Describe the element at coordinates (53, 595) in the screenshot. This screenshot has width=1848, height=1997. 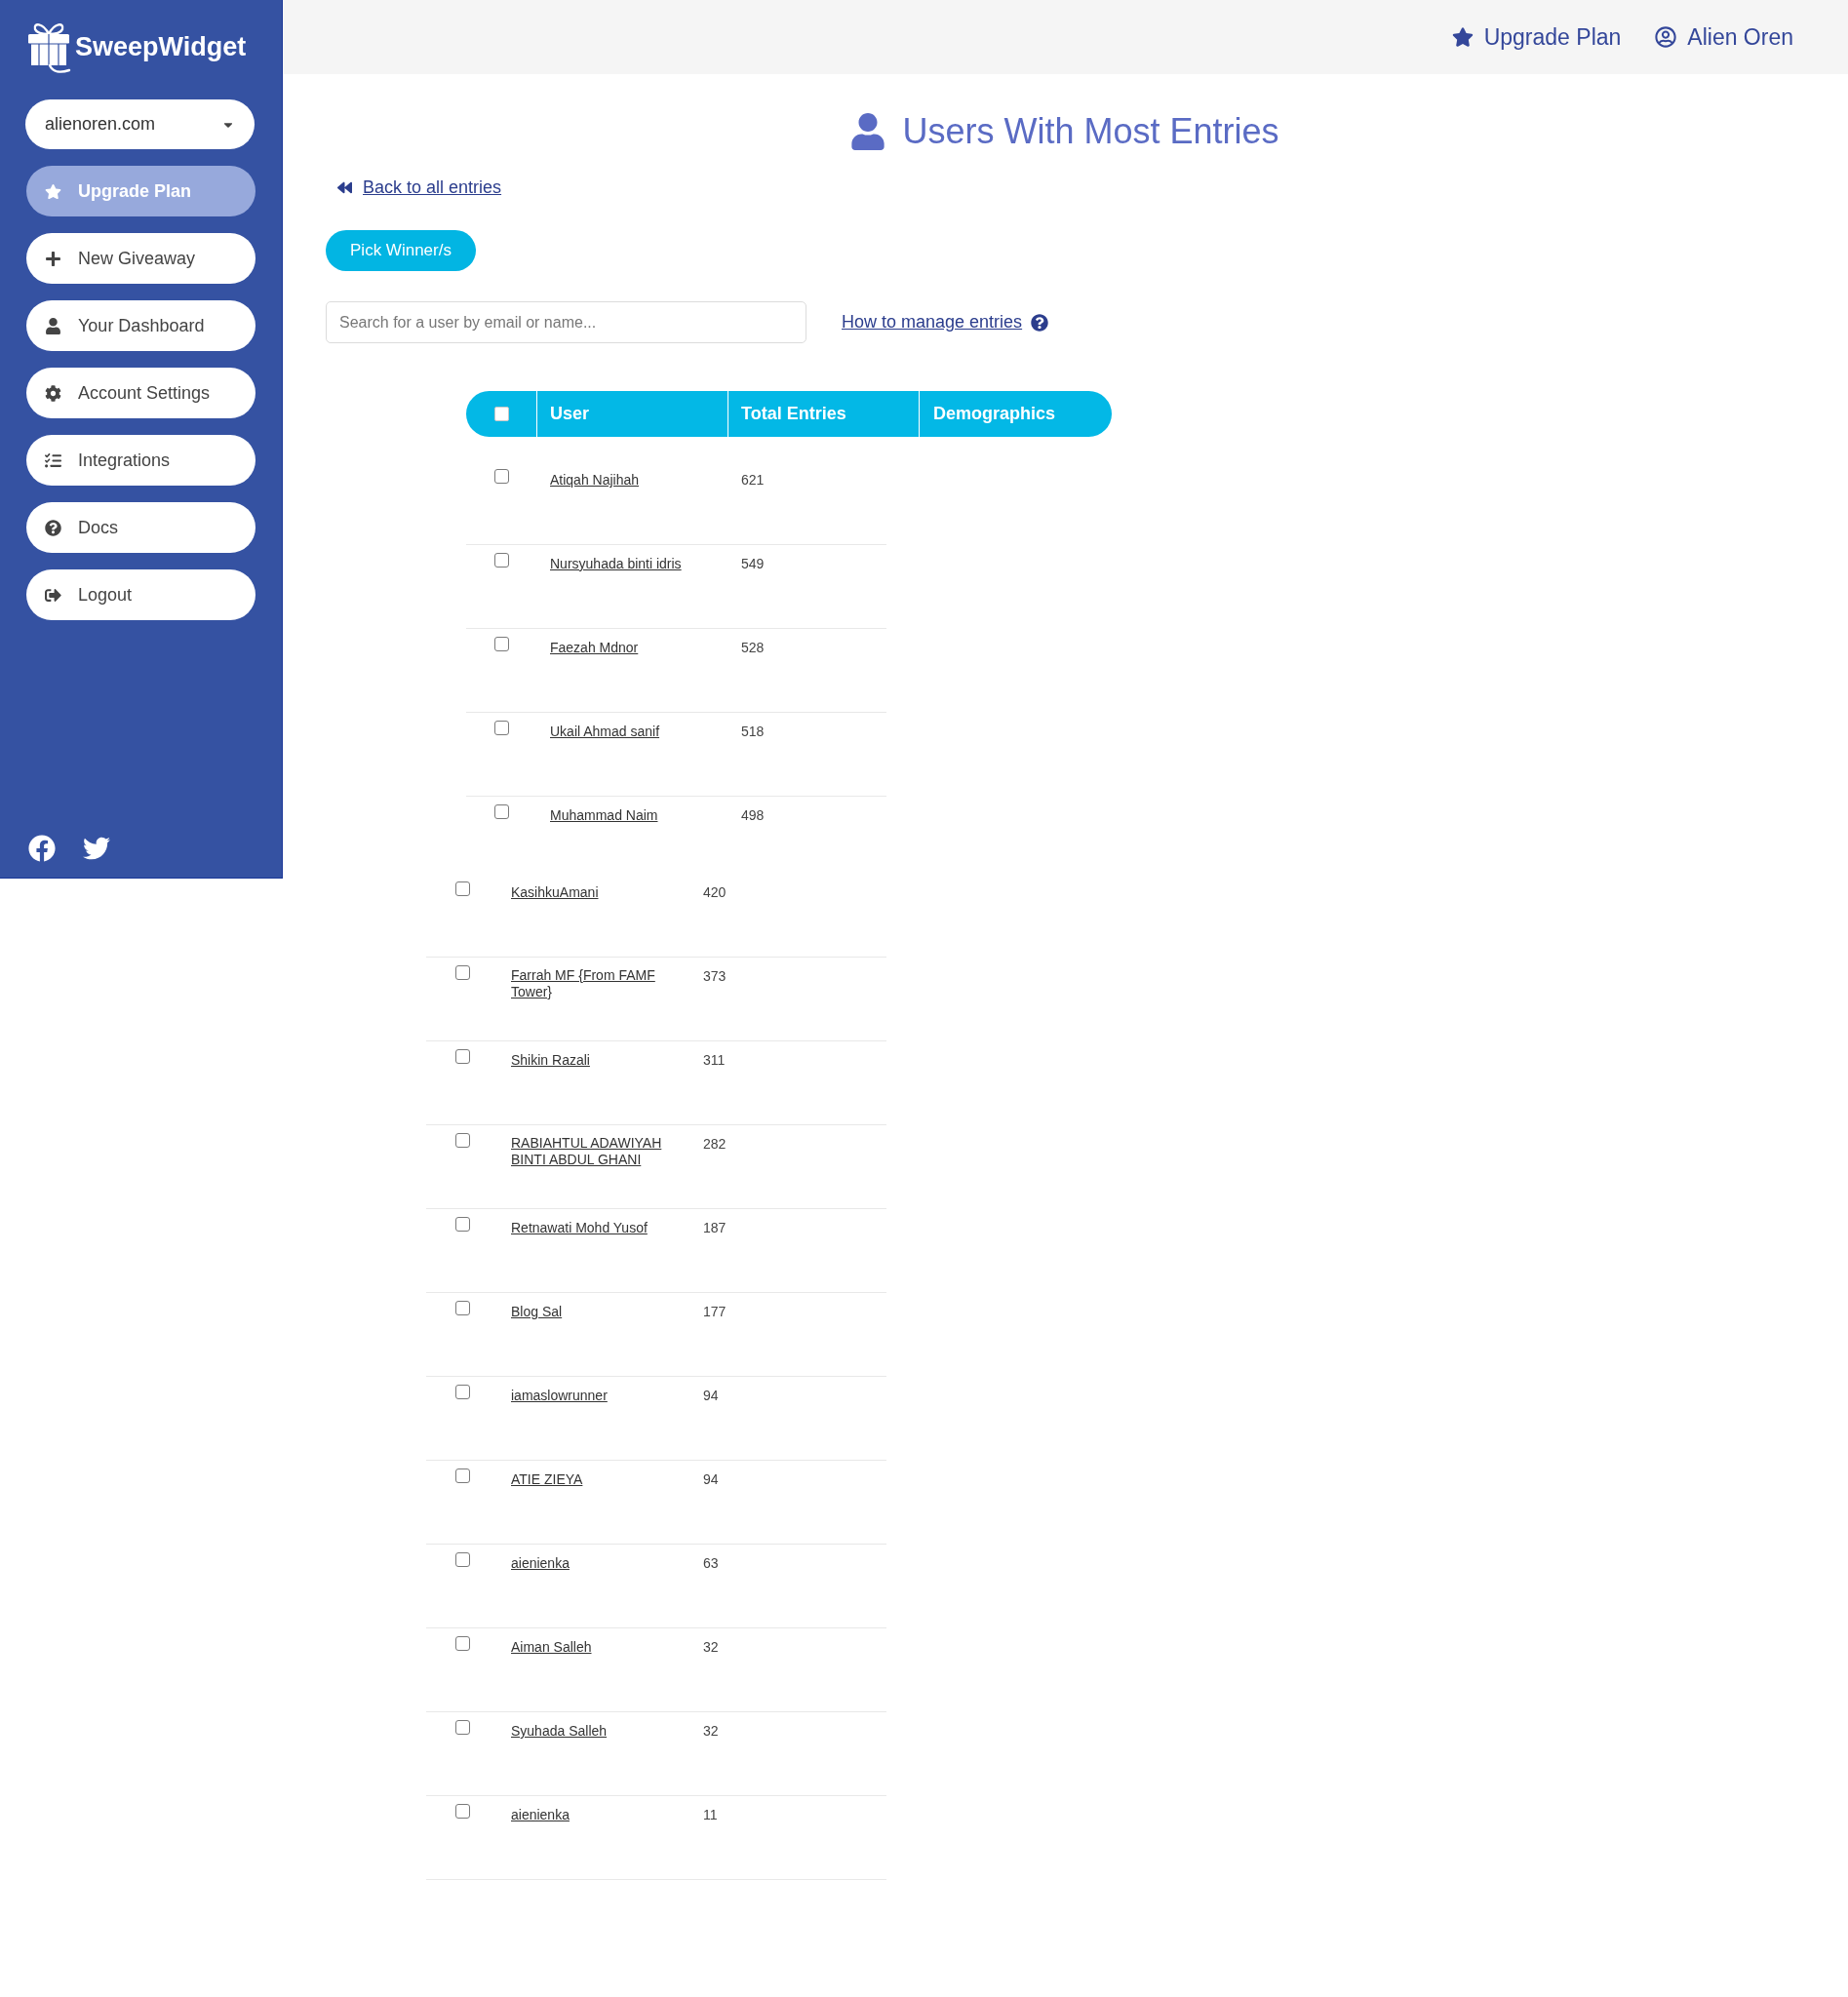
I see `logout-icon` at that location.